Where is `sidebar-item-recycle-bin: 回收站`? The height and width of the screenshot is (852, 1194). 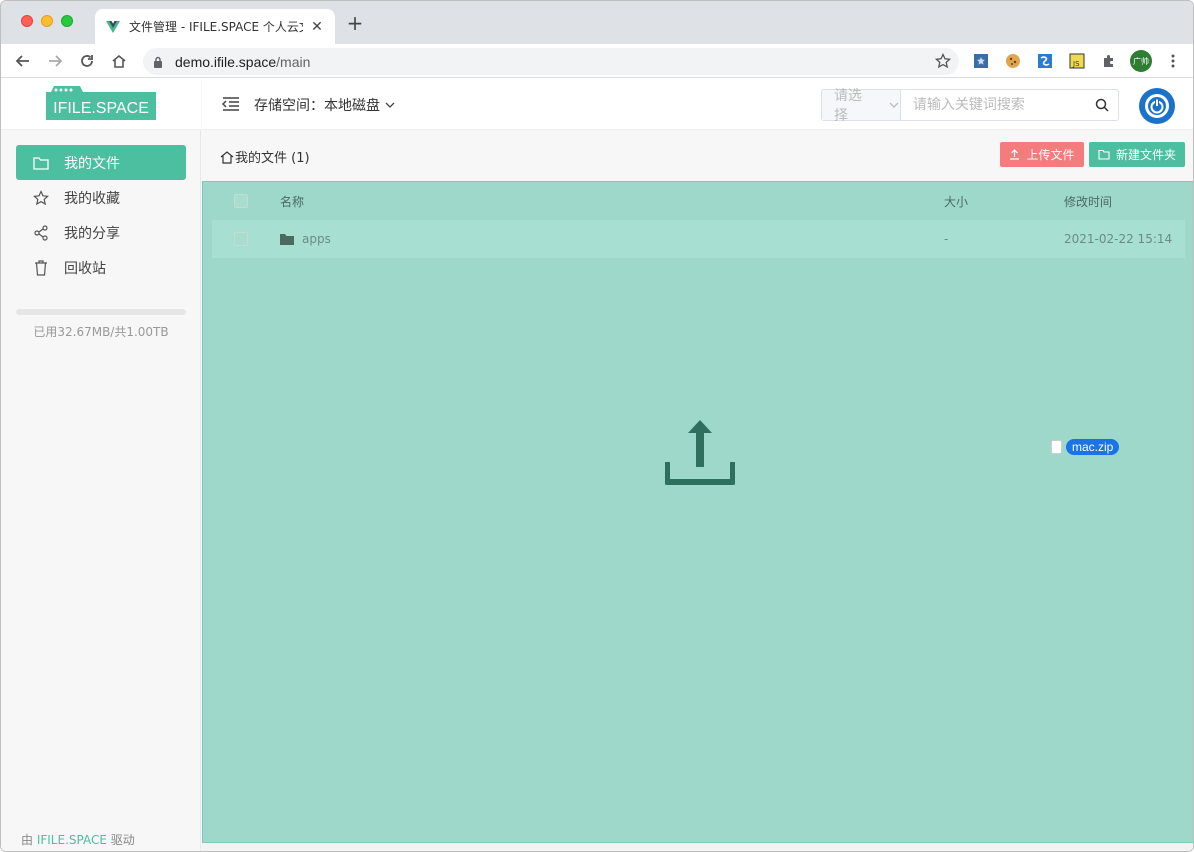
sidebar-item-recycle-bin: 回收站 is located at coordinates (101, 267).